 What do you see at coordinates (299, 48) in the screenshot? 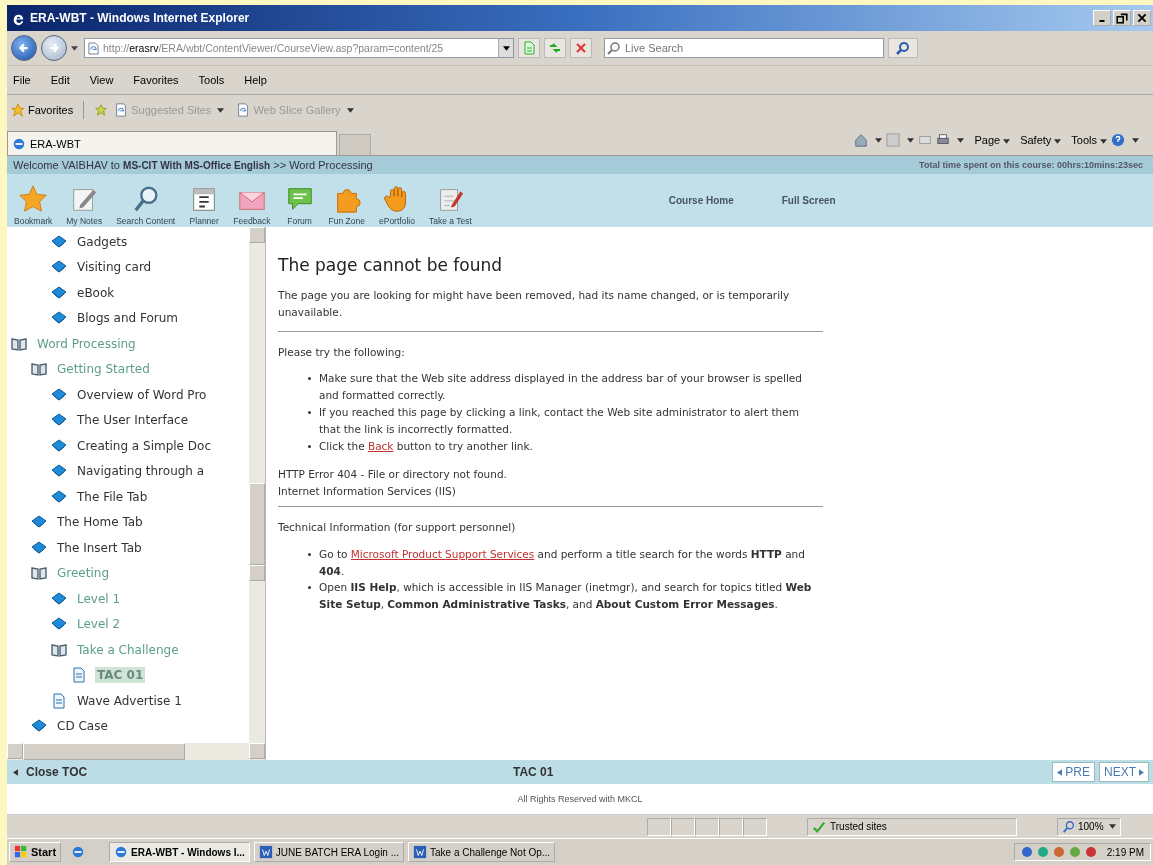
I see `address-field: http://erasrv/ERA/wbt/ContentViewer/CourseView.asp?param=content/25` at bounding box center [299, 48].